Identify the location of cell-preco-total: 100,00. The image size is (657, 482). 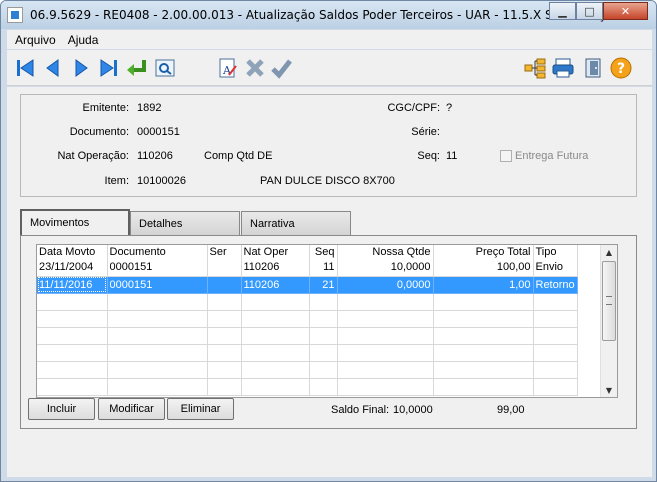
(483, 268).